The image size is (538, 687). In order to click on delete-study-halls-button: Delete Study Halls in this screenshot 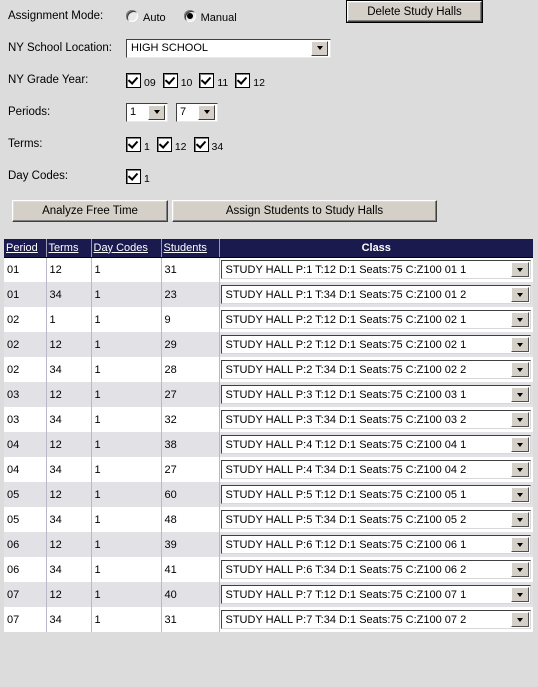, I will do `click(414, 11)`.